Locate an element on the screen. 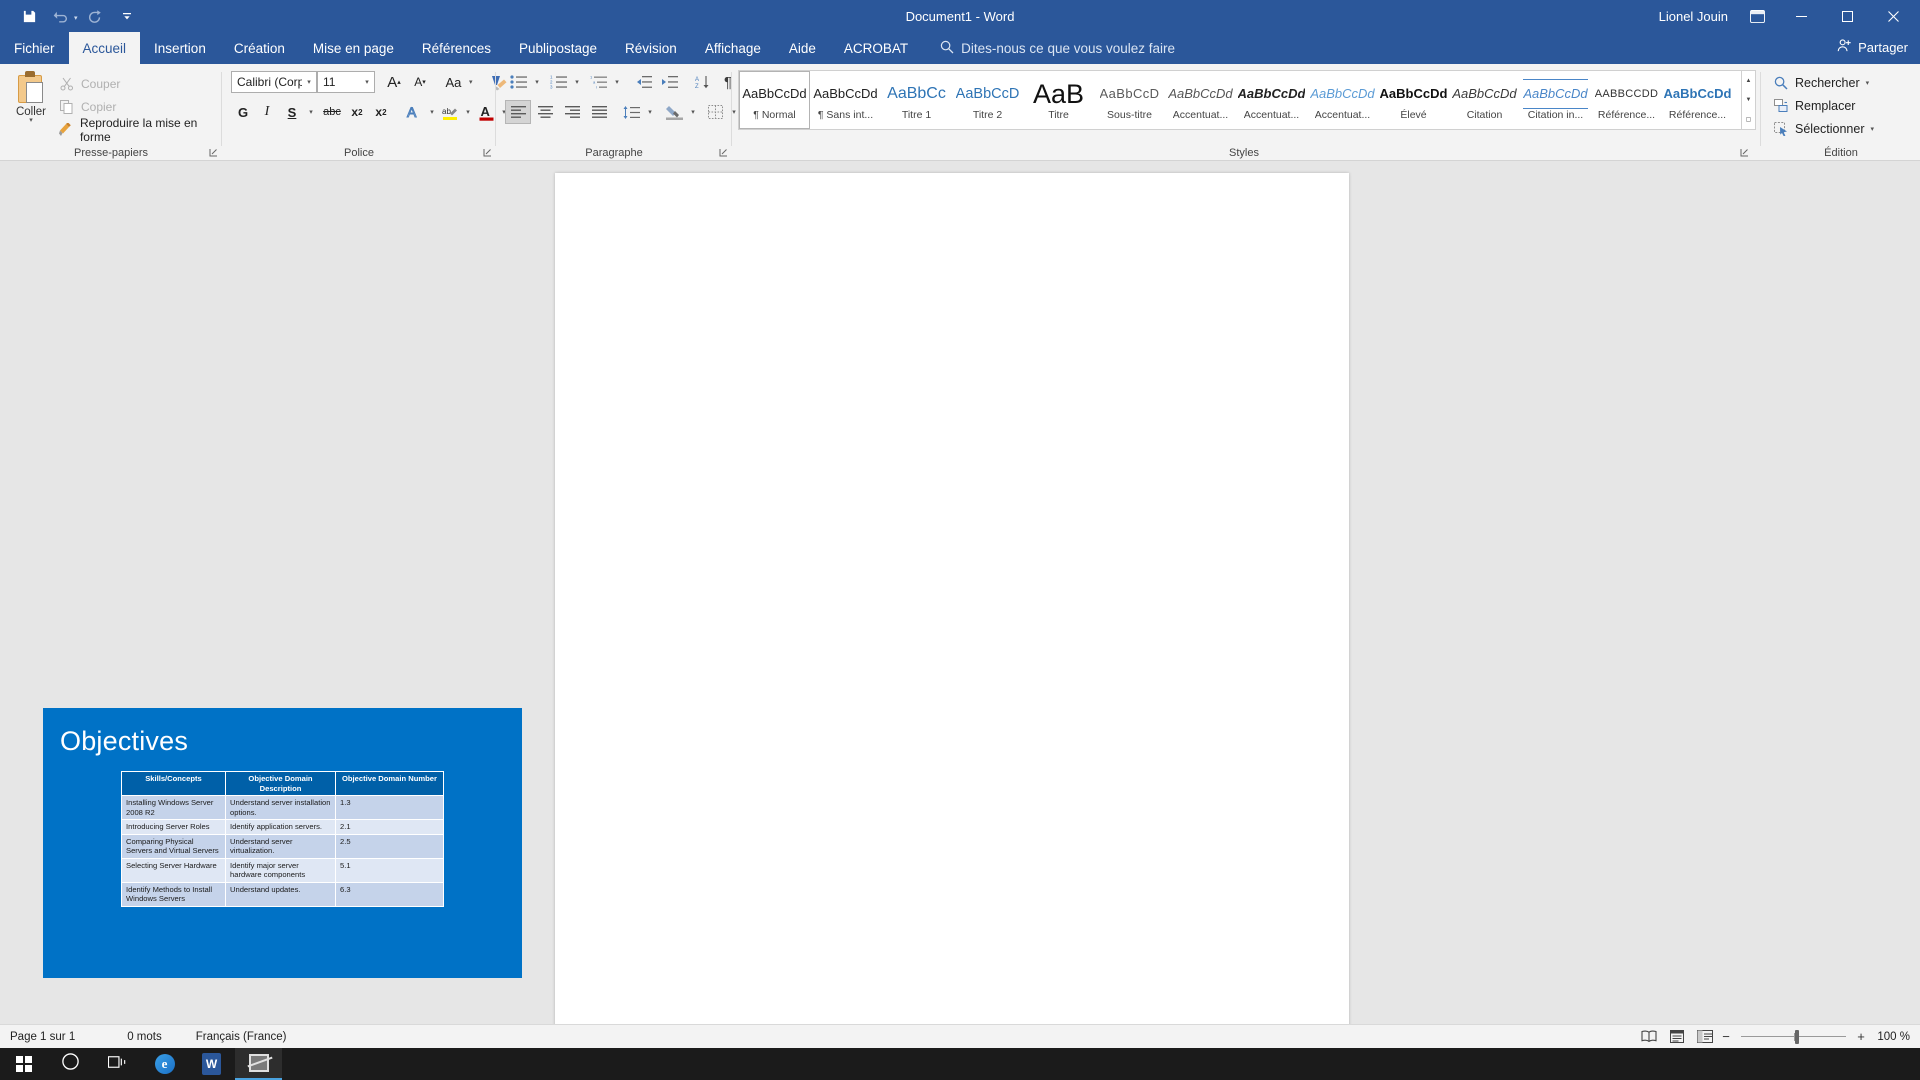  copy-command: Copier is located at coordinates (86, 107).